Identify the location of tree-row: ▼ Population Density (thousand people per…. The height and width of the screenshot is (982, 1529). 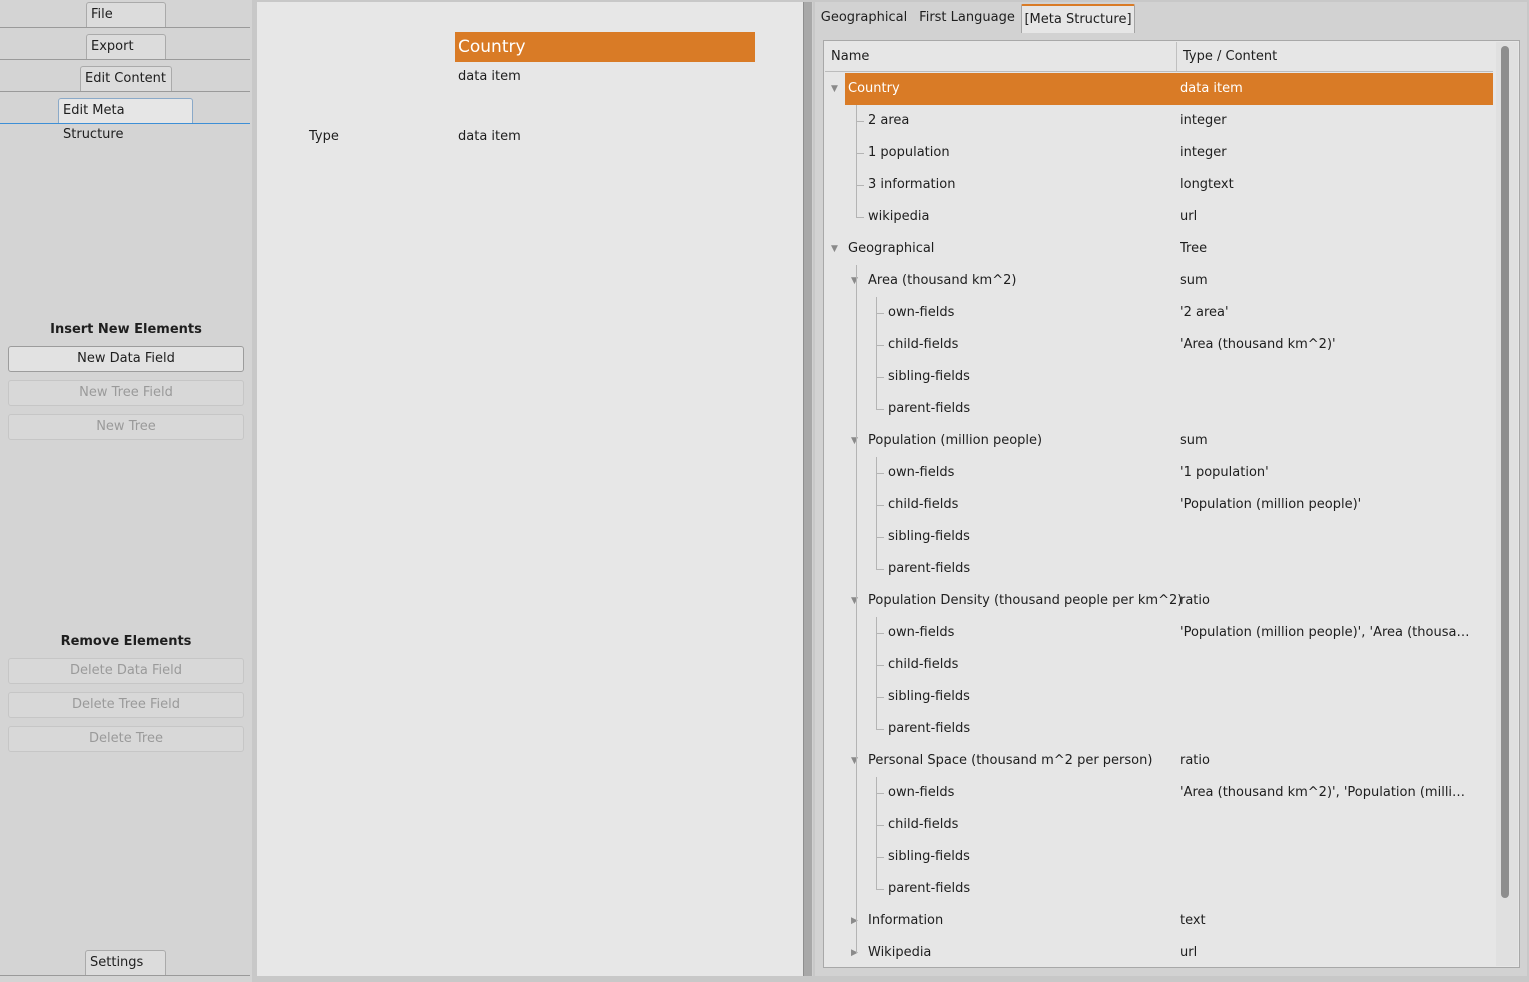
(1159, 601).